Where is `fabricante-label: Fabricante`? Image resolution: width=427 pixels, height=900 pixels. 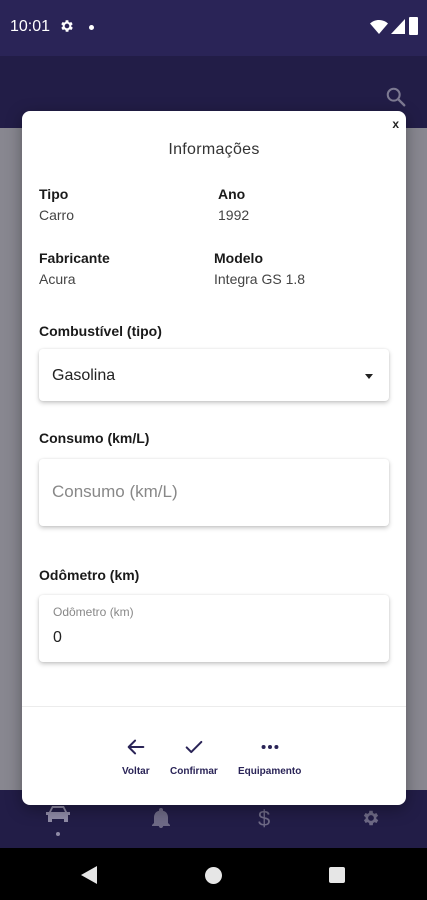 fabricante-label: Fabricante is located at coordinates (74, 258).